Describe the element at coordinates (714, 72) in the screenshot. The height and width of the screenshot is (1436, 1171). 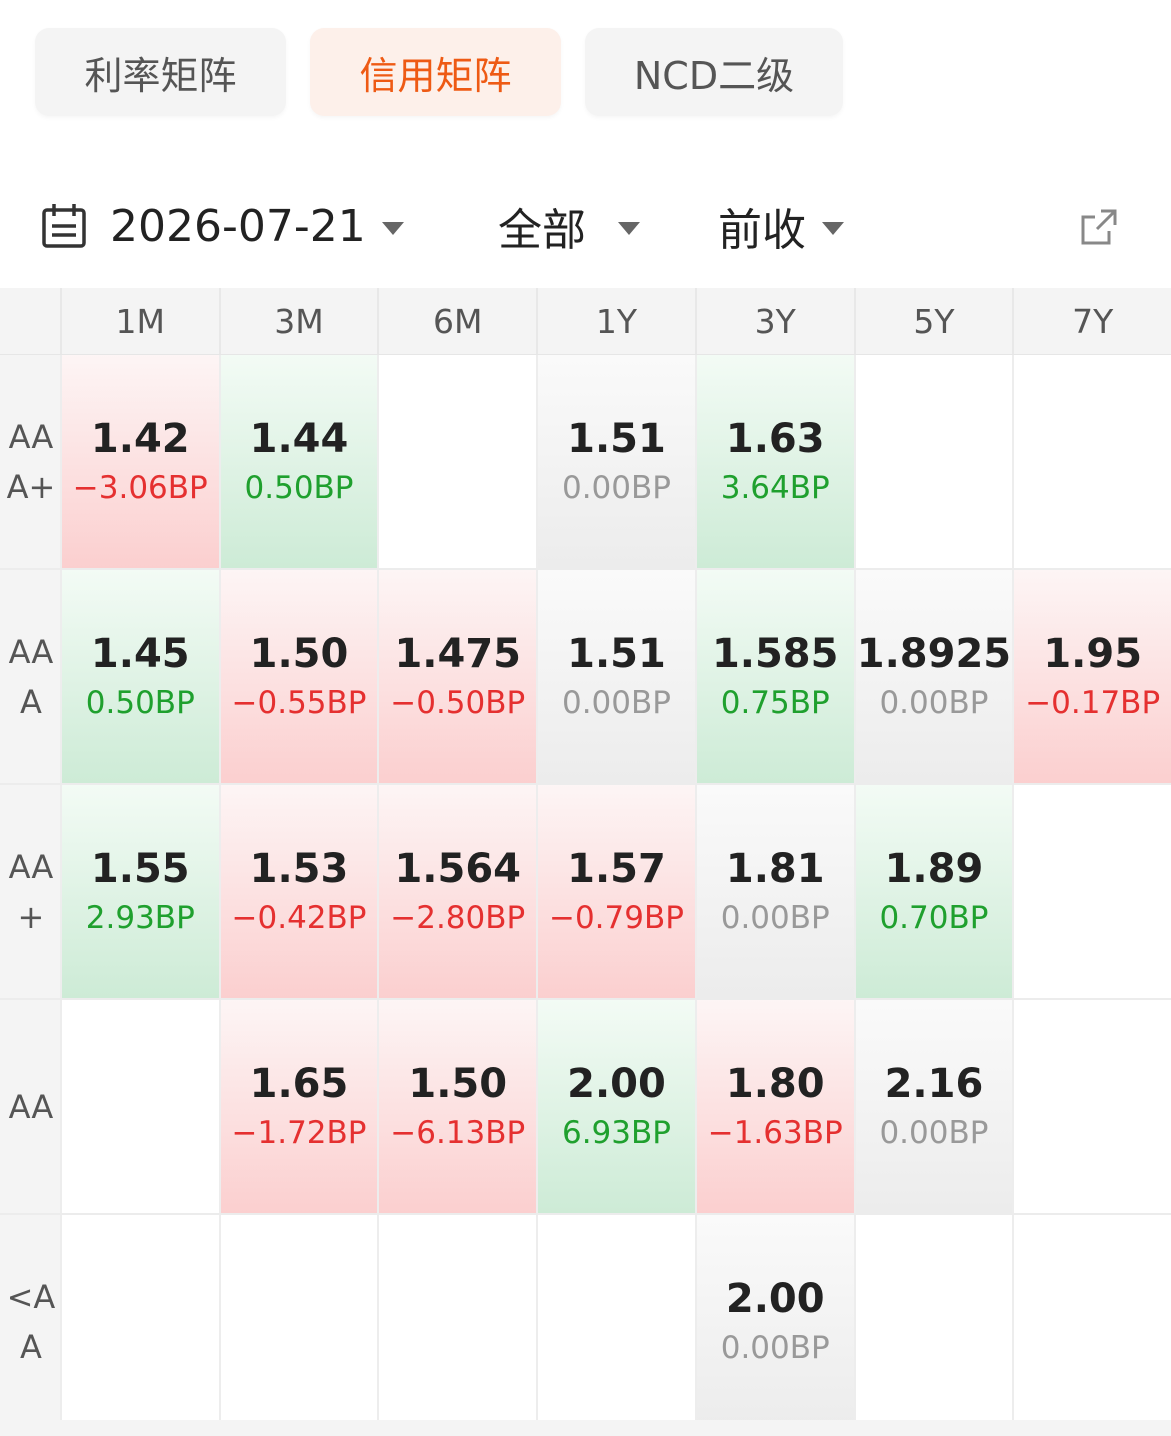
I see `tab-ncd-secondary: NCD二级` at that location.